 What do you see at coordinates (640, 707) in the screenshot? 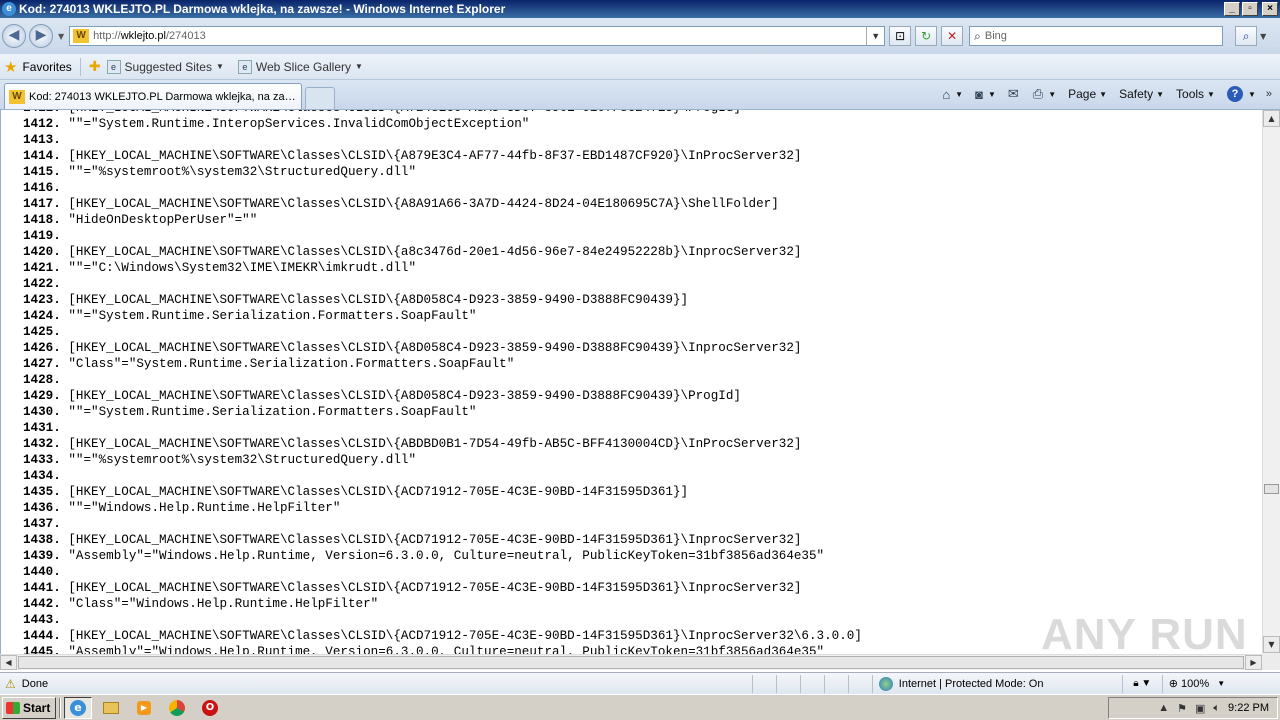
I see `taskbar: Start e ▶ O ▲ ⚑ ▣ 🔈︎ 9:22 PM` at bounding box center [640, 707].